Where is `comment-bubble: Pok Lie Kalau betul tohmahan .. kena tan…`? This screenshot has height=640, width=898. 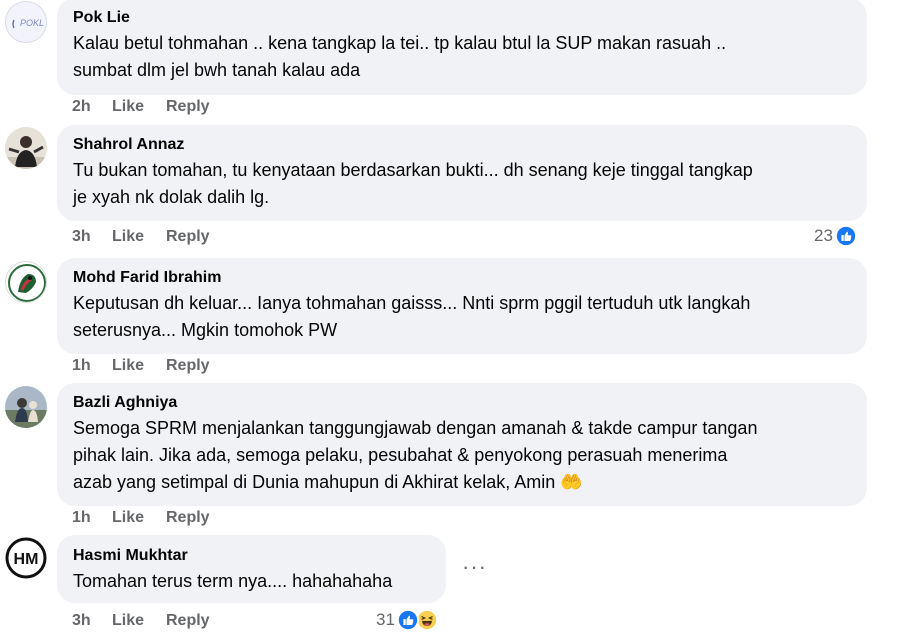
comment-bubble: Pok Lie Kalau betul tohmahan .. kena tan… is located at coordinates (462, 47).